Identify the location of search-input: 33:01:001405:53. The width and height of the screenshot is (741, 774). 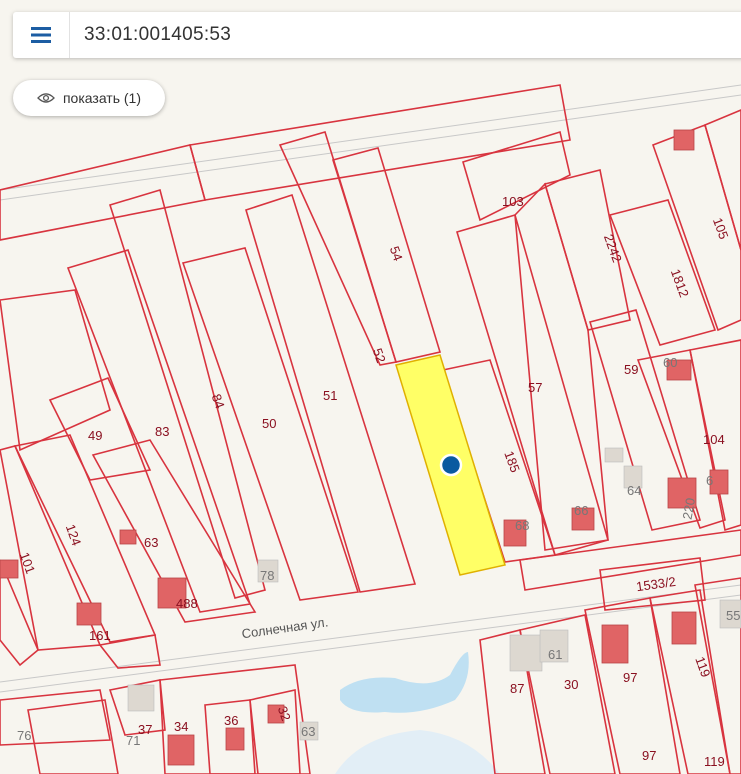
(150, 35).